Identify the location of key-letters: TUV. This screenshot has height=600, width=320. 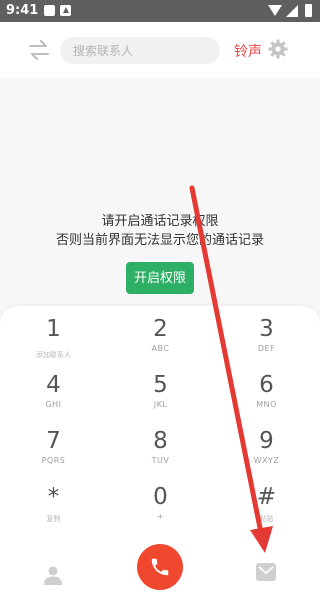
(160, 460).